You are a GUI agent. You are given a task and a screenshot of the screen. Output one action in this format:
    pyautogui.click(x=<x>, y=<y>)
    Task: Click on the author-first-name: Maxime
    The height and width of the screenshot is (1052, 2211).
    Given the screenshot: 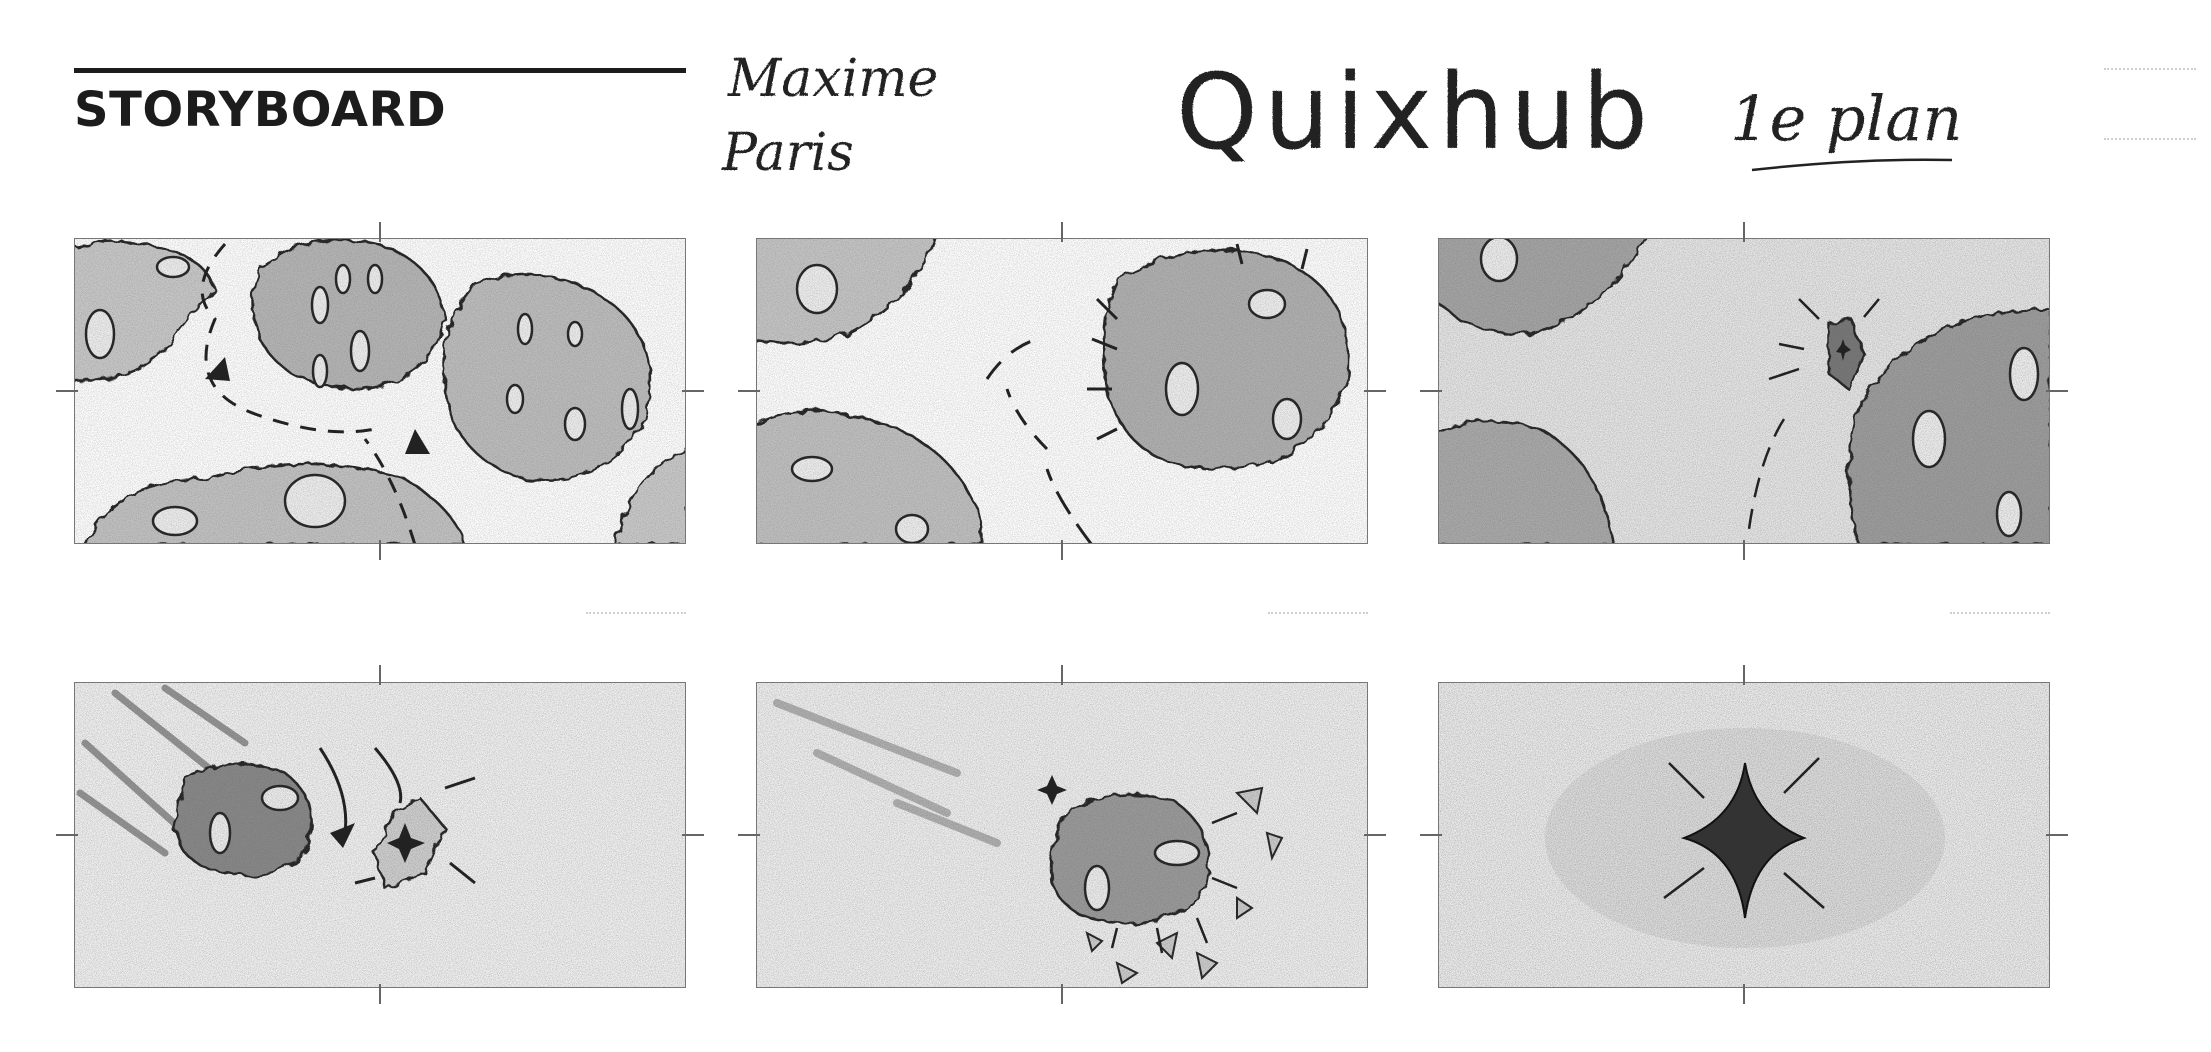 What is the action you would take?
    pyautogui.click(x=832, y=79)
    